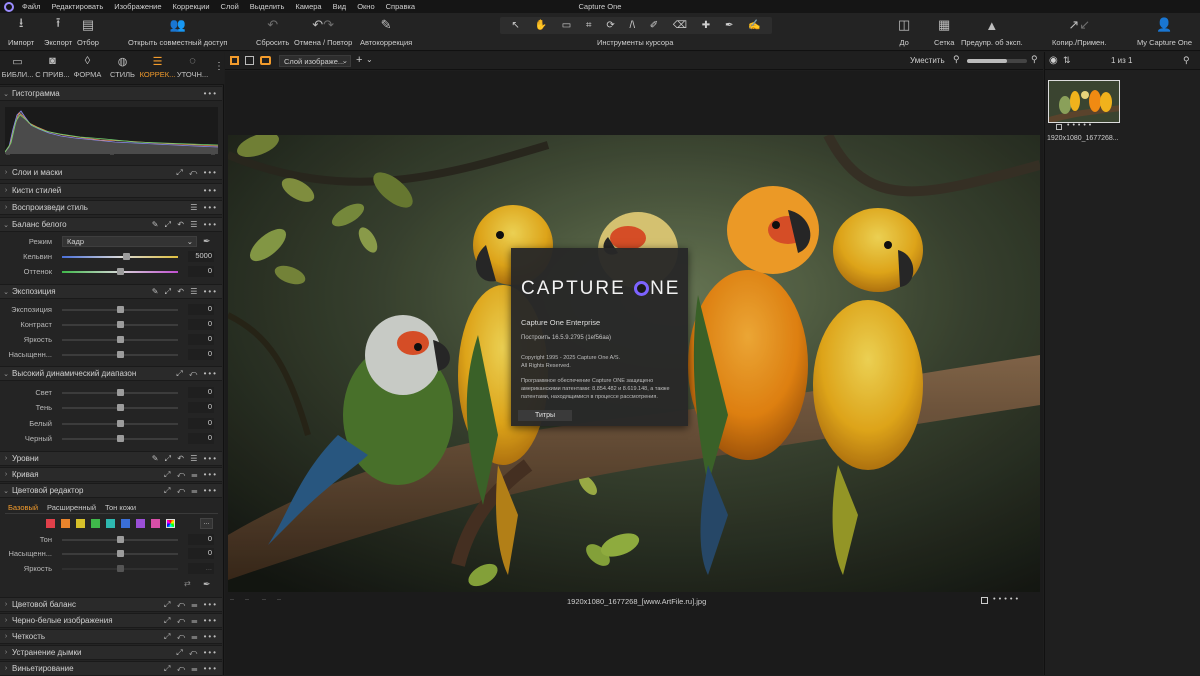  Describe the element at coordinates (386, 31) in the screenshot. I see `autoadjust-button: ✎ Автокоррекция` at that location.